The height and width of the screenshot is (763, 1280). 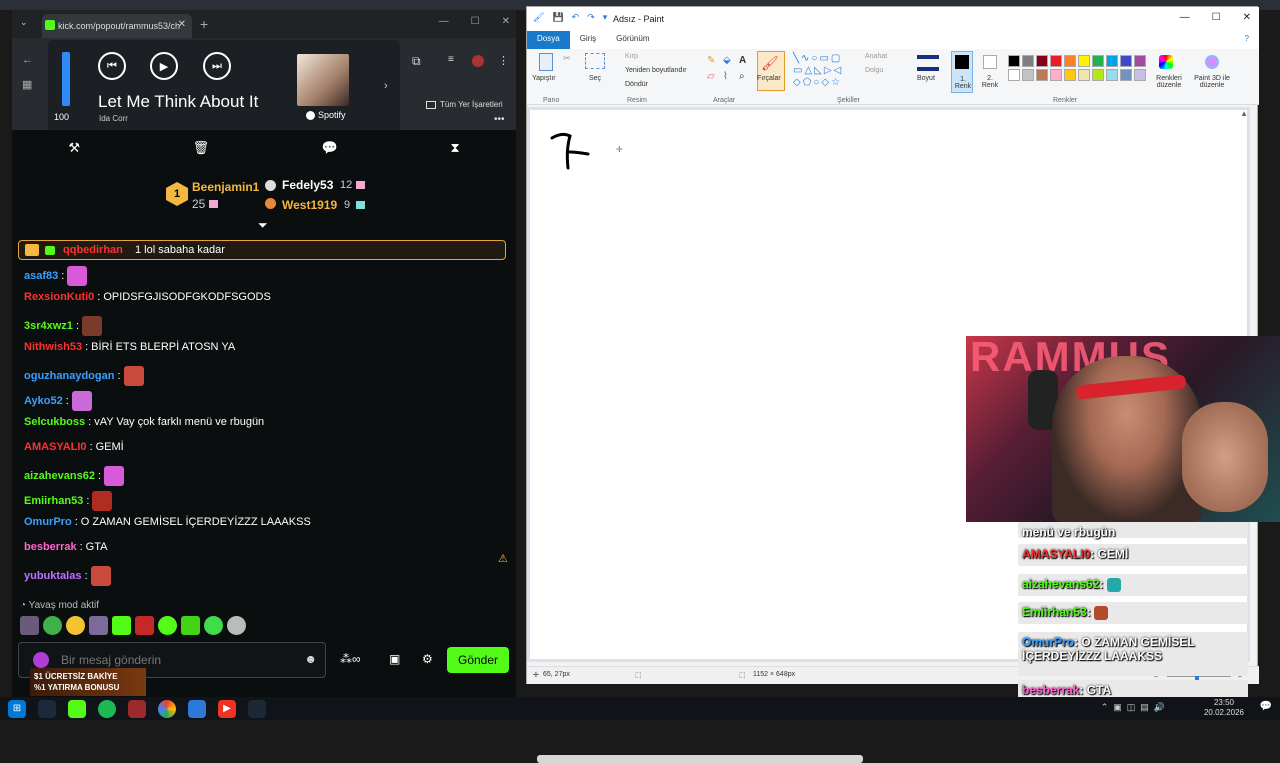 I want to click on rotate-button: Döndür, so click(x=636, y=84).